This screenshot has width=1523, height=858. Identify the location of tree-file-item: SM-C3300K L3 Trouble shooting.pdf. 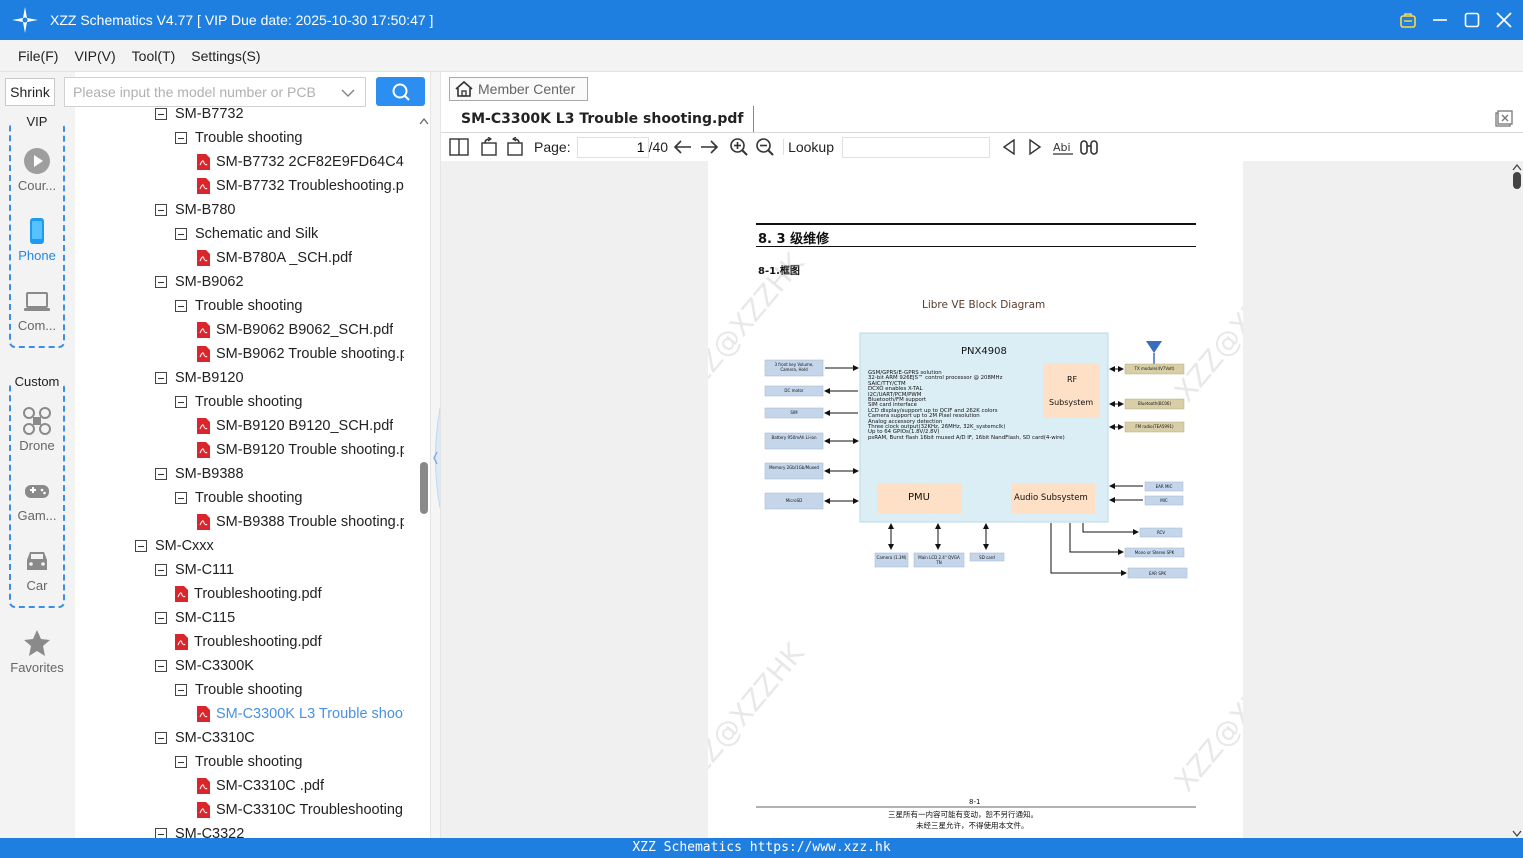
(300, 714).